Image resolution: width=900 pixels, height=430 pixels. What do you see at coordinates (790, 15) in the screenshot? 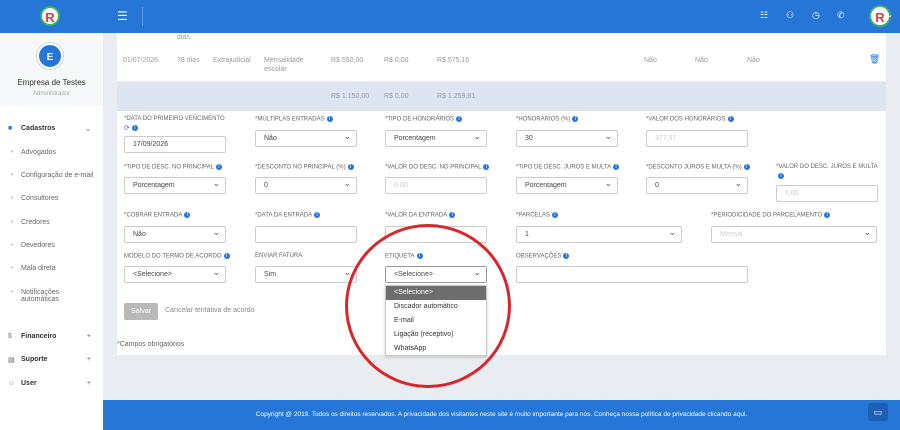
I see `handshake-icon: ⚇` at bounding box center [790, 15].